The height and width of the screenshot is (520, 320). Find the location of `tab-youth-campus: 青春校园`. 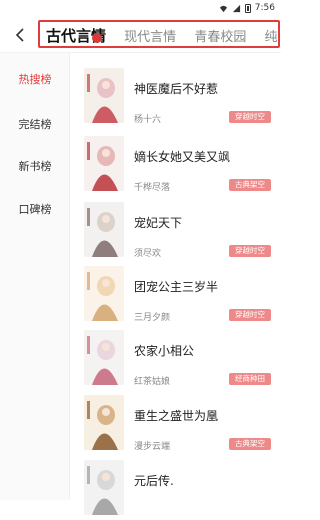

tab-youth-campus: 青春校园 is located at coordinates (220, 35).